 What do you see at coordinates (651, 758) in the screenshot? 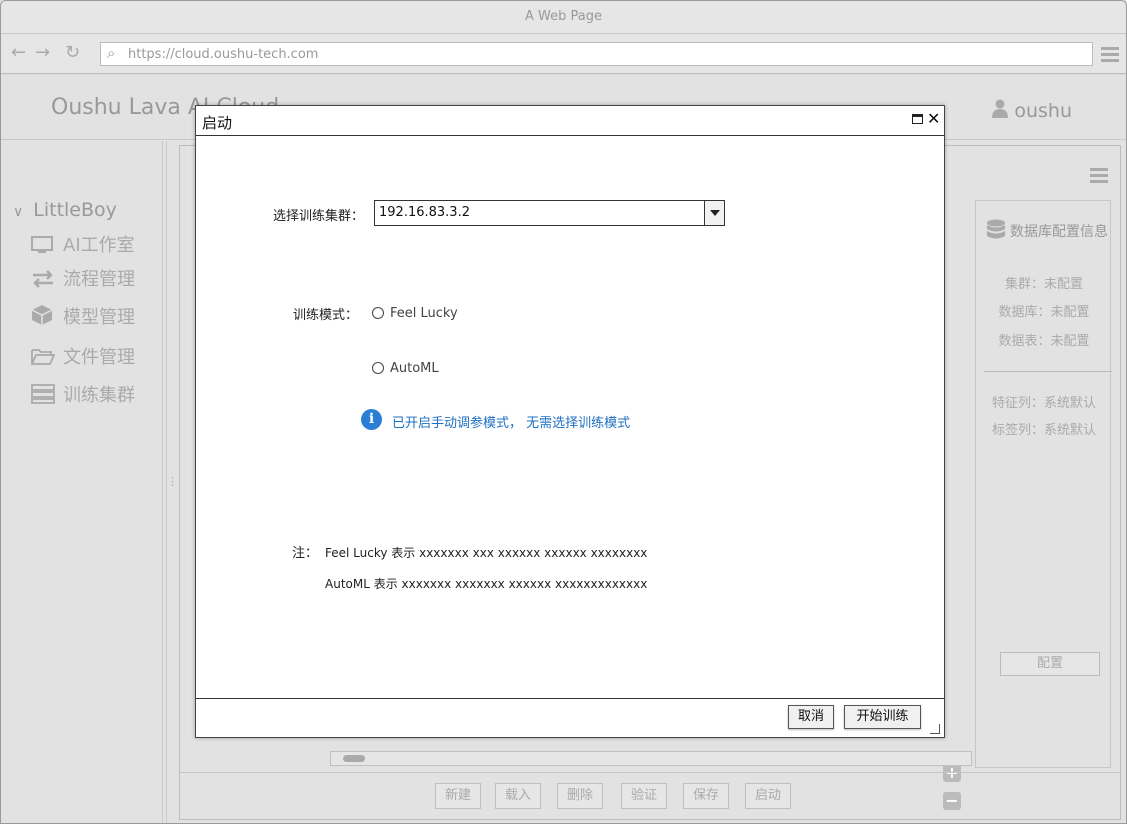
I see `horizontal-scrollbar` at bounding box center [651, 758].